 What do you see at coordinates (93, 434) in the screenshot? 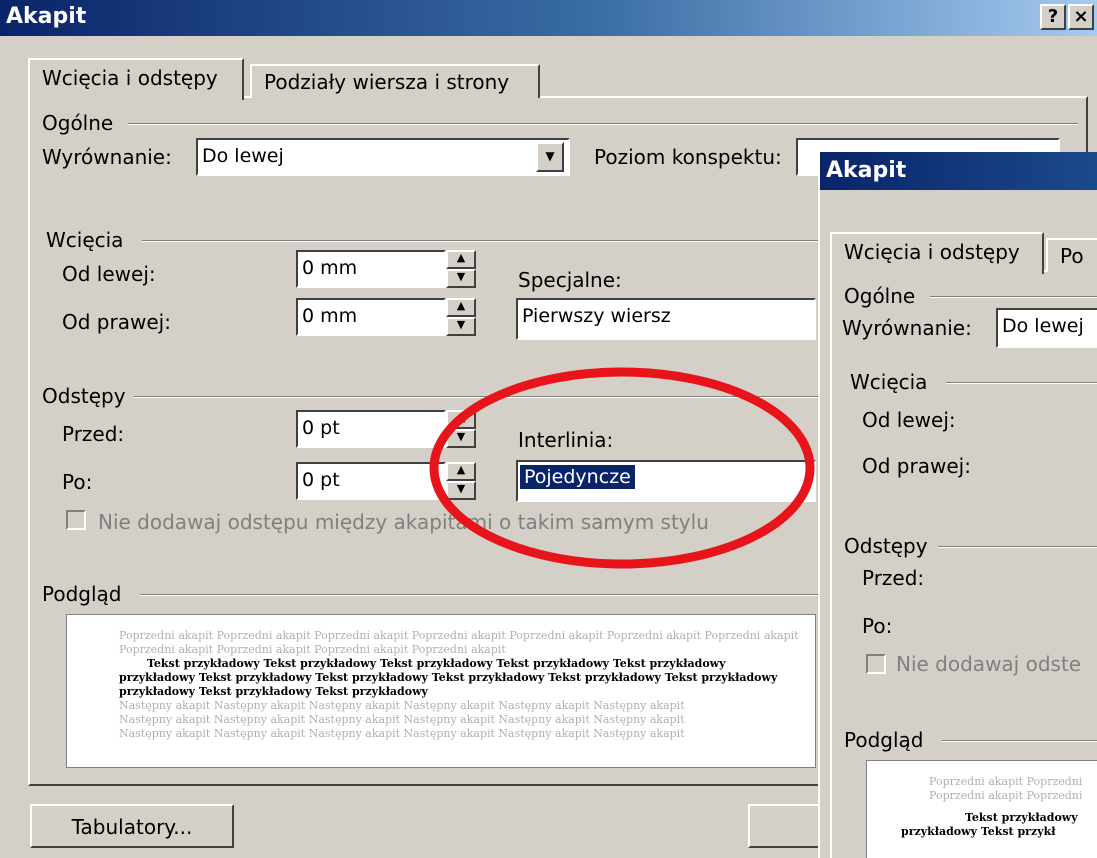
I see `spacing-before-label: Przed:` at bounding box center [93, 434].